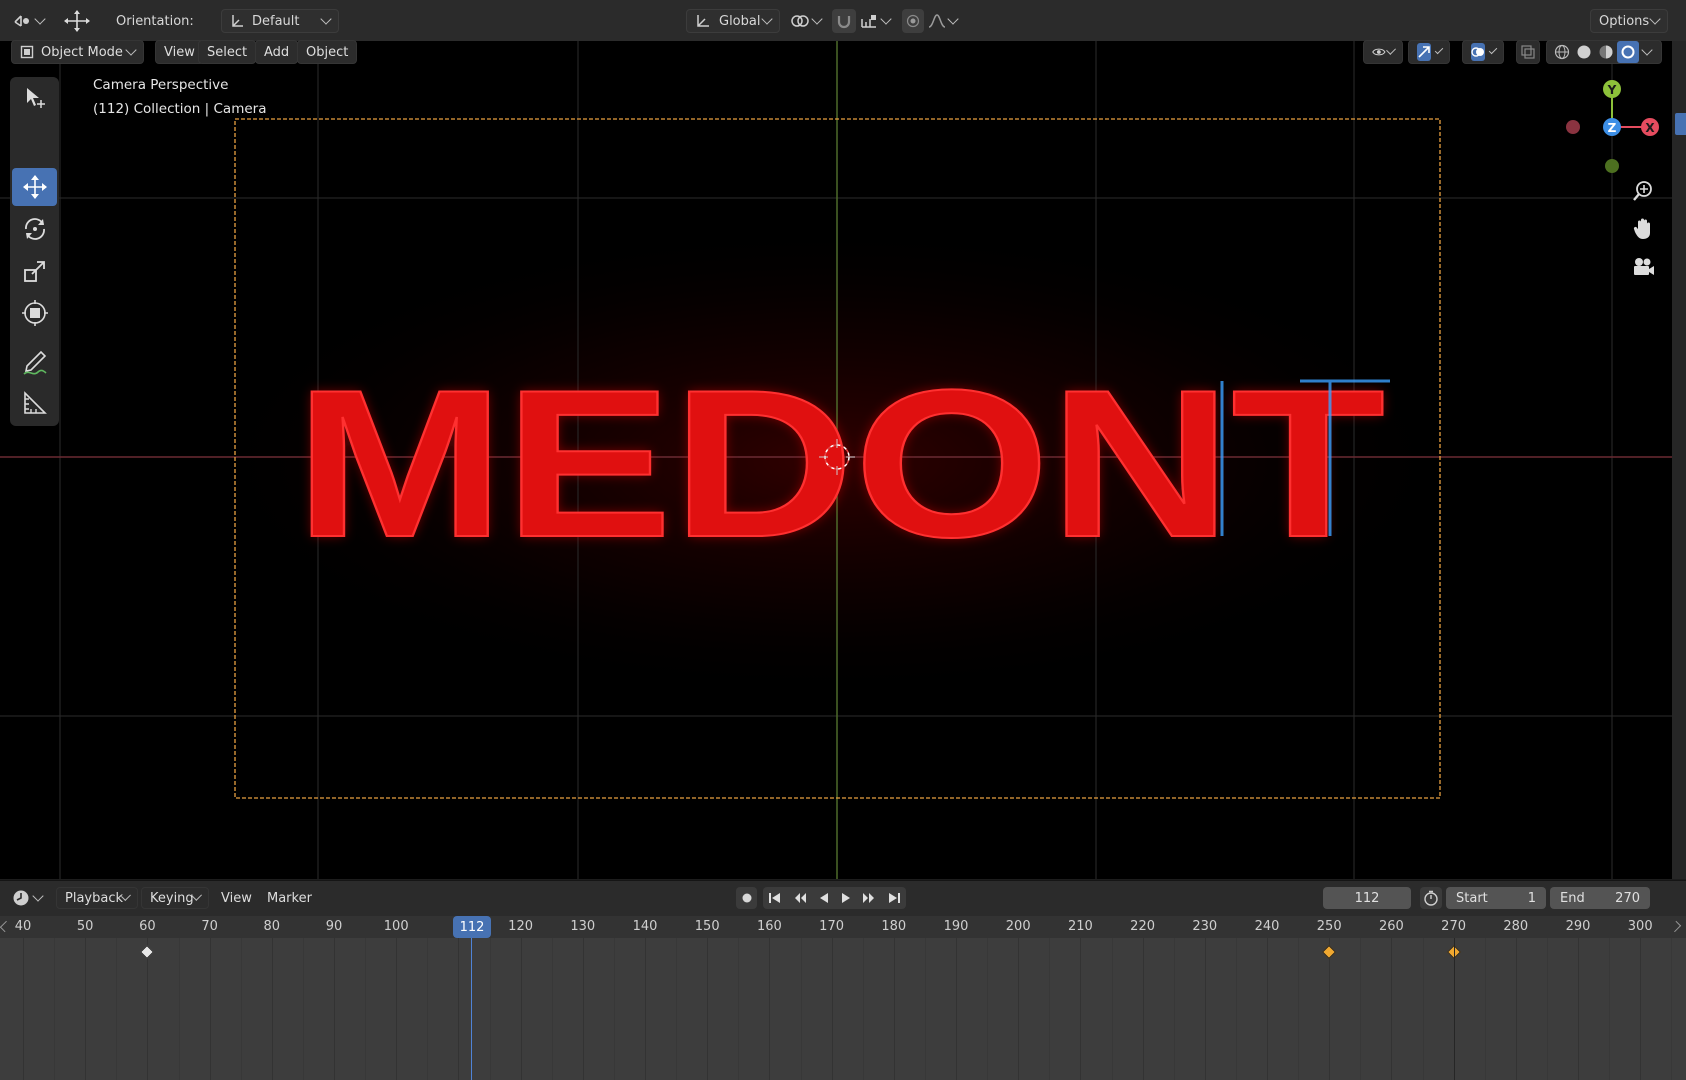 The image size is (1686, 1080). I want to click on rotate-tool, so click(34, 229).